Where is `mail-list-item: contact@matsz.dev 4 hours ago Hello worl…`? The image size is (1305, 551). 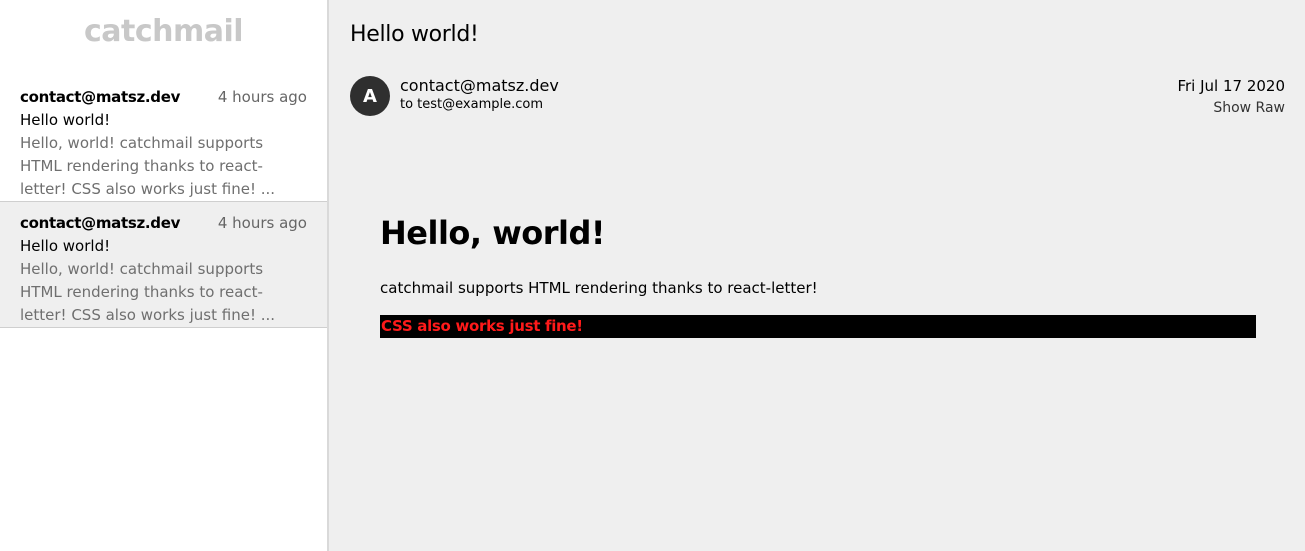 mail-list-item: contact@matsz.dev 4 hours ago Hello worl… is located at coordinates (163, 139).